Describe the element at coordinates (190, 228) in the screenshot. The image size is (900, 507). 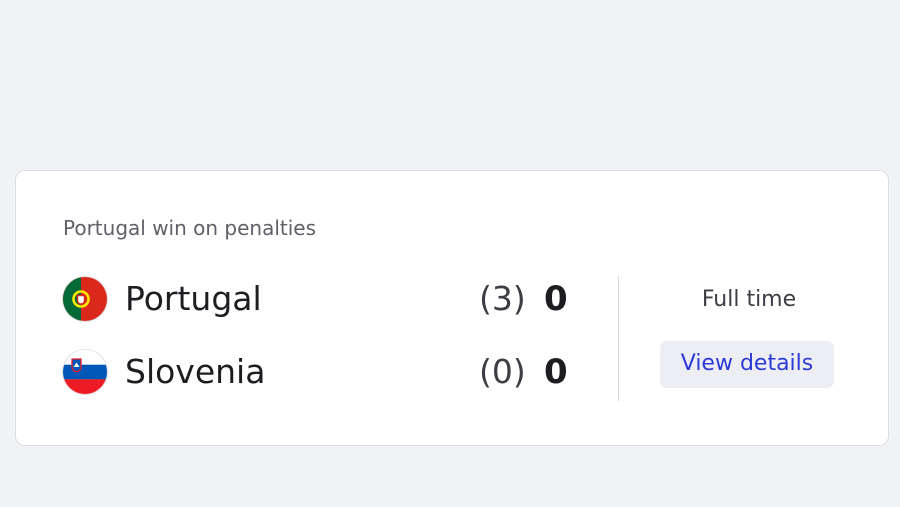
I see `result-note: Portugal win on penalties` at that location.